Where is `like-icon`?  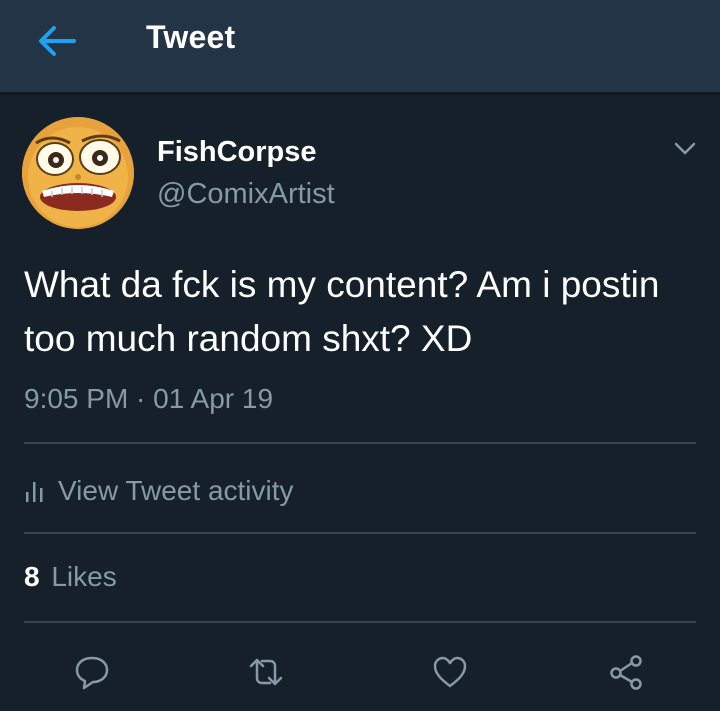
like-icon is located at coordinates (450, 672).